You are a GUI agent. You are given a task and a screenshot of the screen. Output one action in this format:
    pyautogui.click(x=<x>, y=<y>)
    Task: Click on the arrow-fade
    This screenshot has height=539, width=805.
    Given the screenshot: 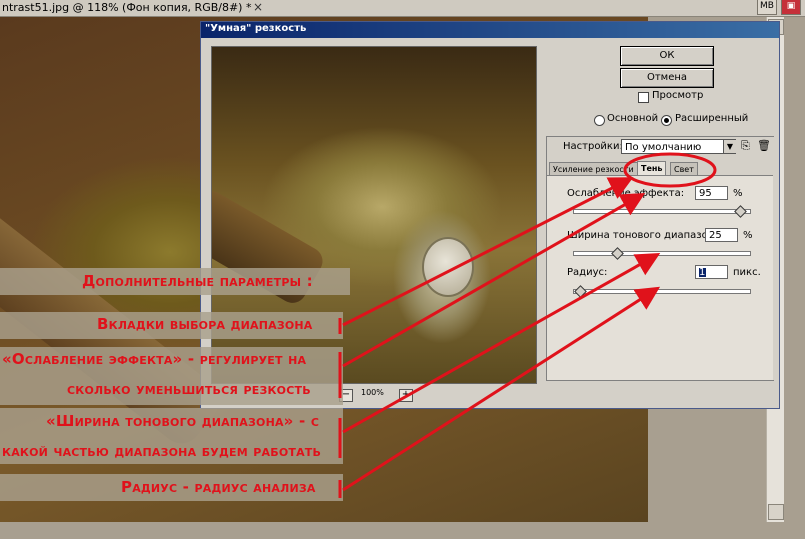 What is the action you would take?
    pyautogui.click(x=494, y=280)
    